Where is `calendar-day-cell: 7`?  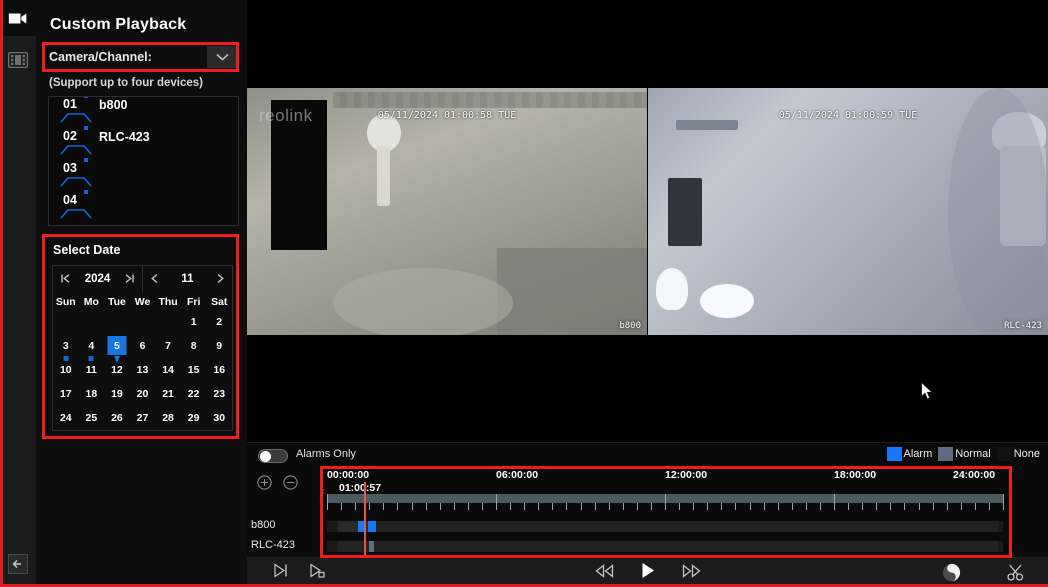 calendar-day-cell: 7 is located at coordinates (168, 346).